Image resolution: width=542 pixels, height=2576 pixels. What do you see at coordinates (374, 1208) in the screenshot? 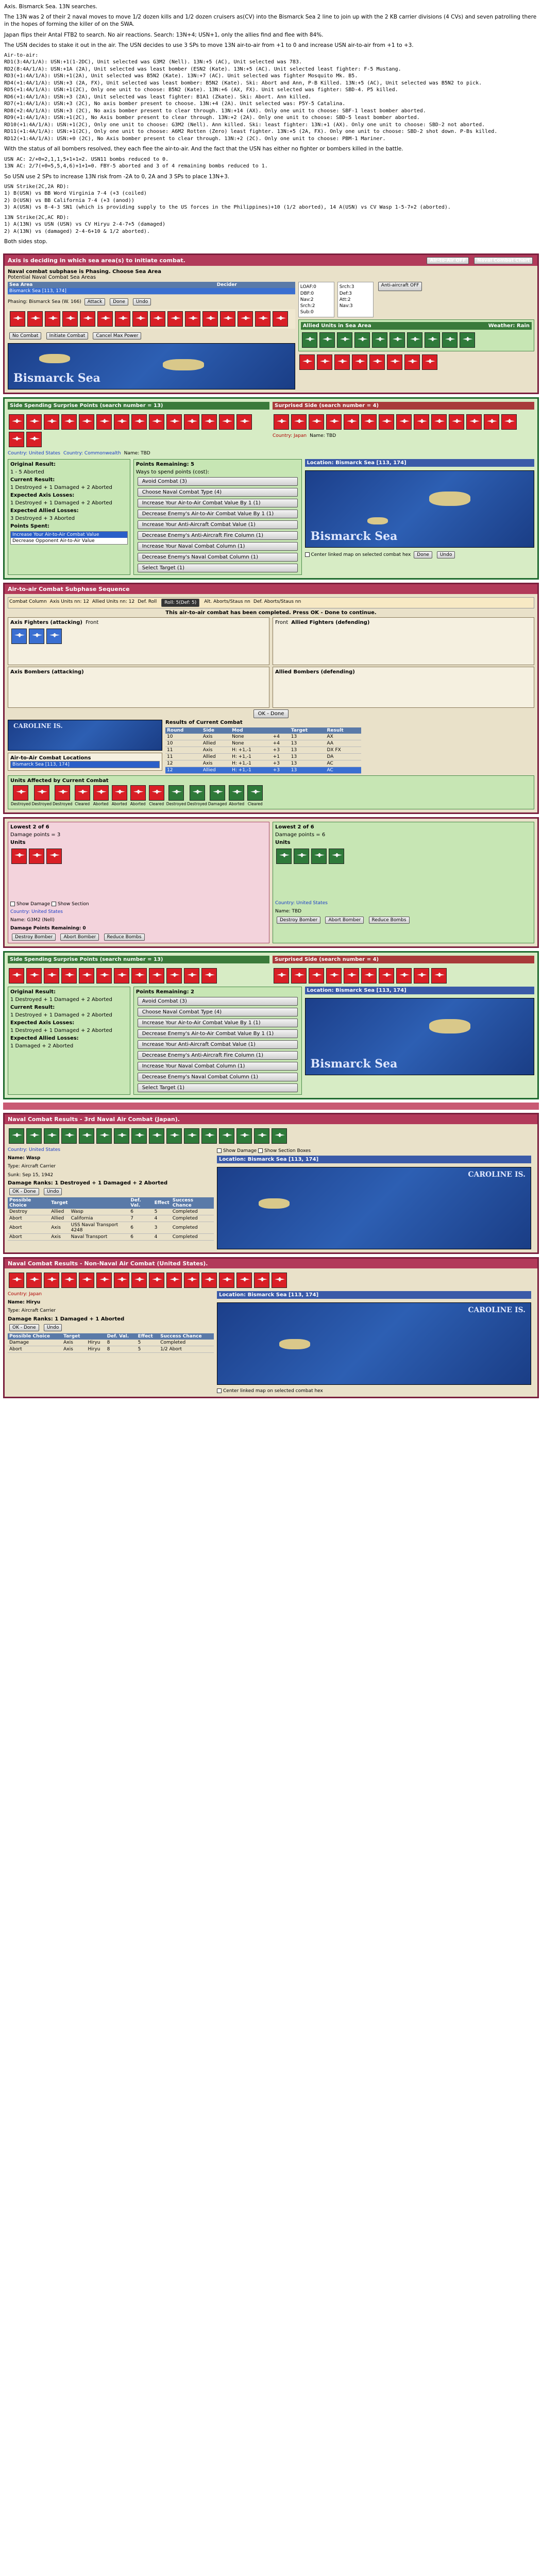
I see `location-map: CAROLINE IS.` at bounding box center [374, 1208].